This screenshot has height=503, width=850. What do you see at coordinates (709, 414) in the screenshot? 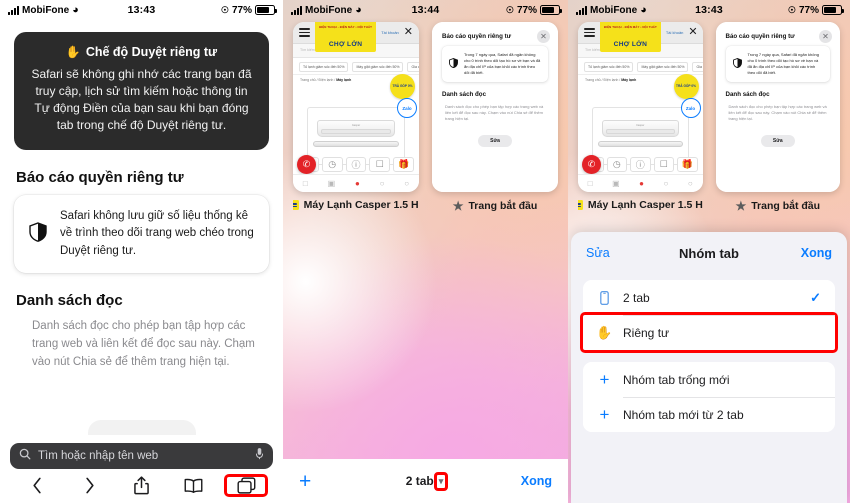
I see `list-item-new-group-from-tabs: + Nhóm tab mới từ 2 tab` at bounding box center [709, 414].